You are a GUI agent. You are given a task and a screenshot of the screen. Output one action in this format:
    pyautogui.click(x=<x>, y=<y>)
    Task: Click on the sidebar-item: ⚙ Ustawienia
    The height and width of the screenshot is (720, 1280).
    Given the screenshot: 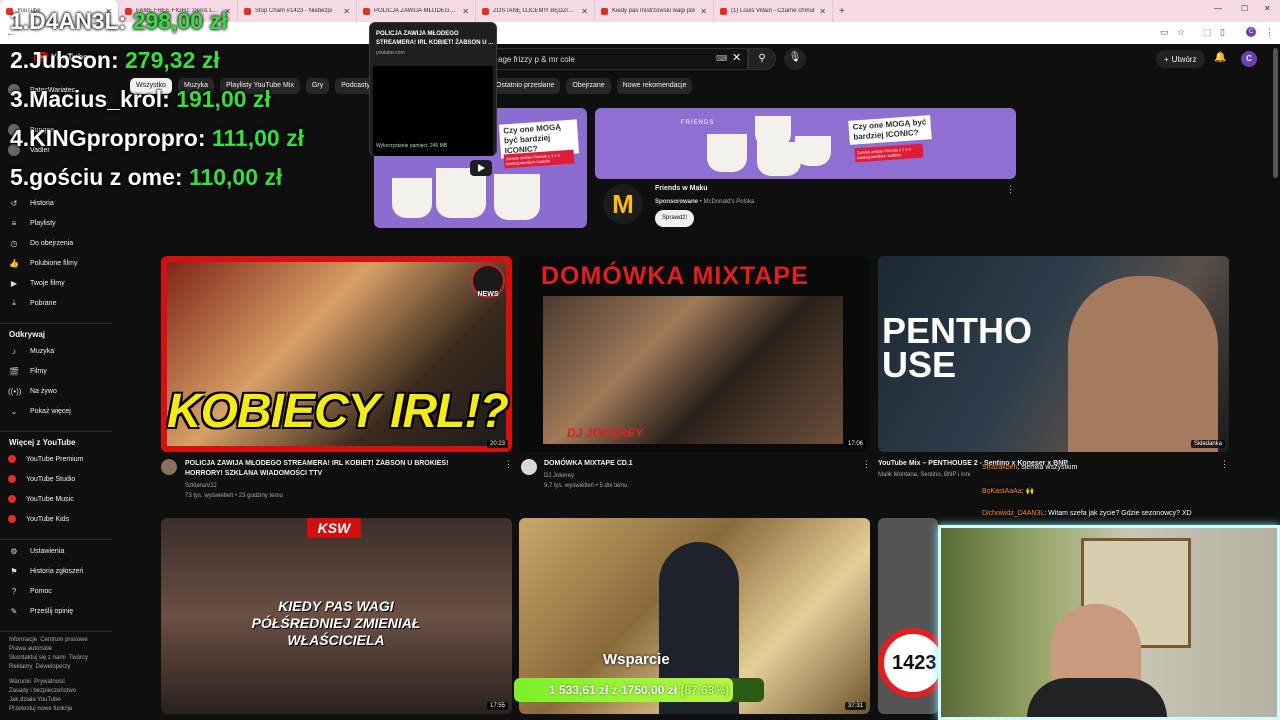 What is the action you would take?
    pyautogui.click(x=36, y=551)
    